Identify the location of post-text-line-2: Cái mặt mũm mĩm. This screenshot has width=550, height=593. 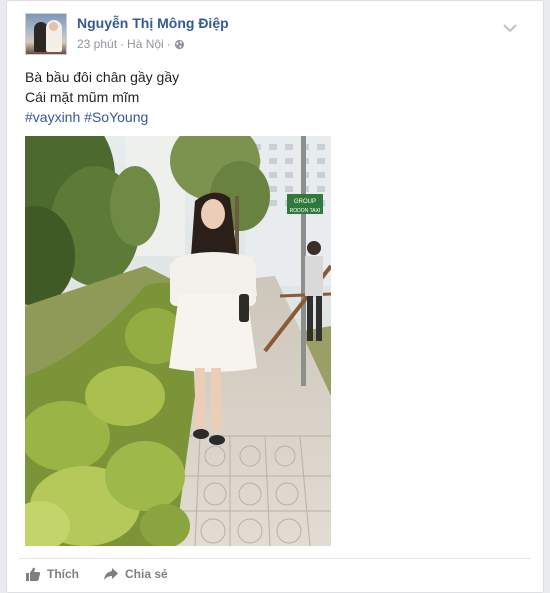
(82, 97).